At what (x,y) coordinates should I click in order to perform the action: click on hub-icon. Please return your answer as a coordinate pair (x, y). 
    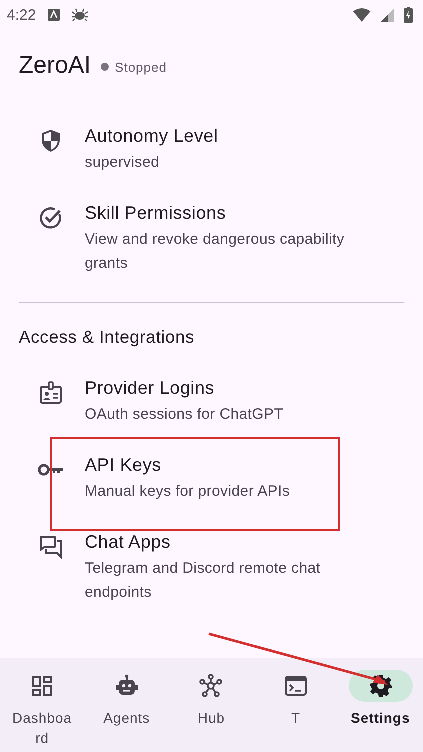
    Looking at the image, I should click on (211, 686).